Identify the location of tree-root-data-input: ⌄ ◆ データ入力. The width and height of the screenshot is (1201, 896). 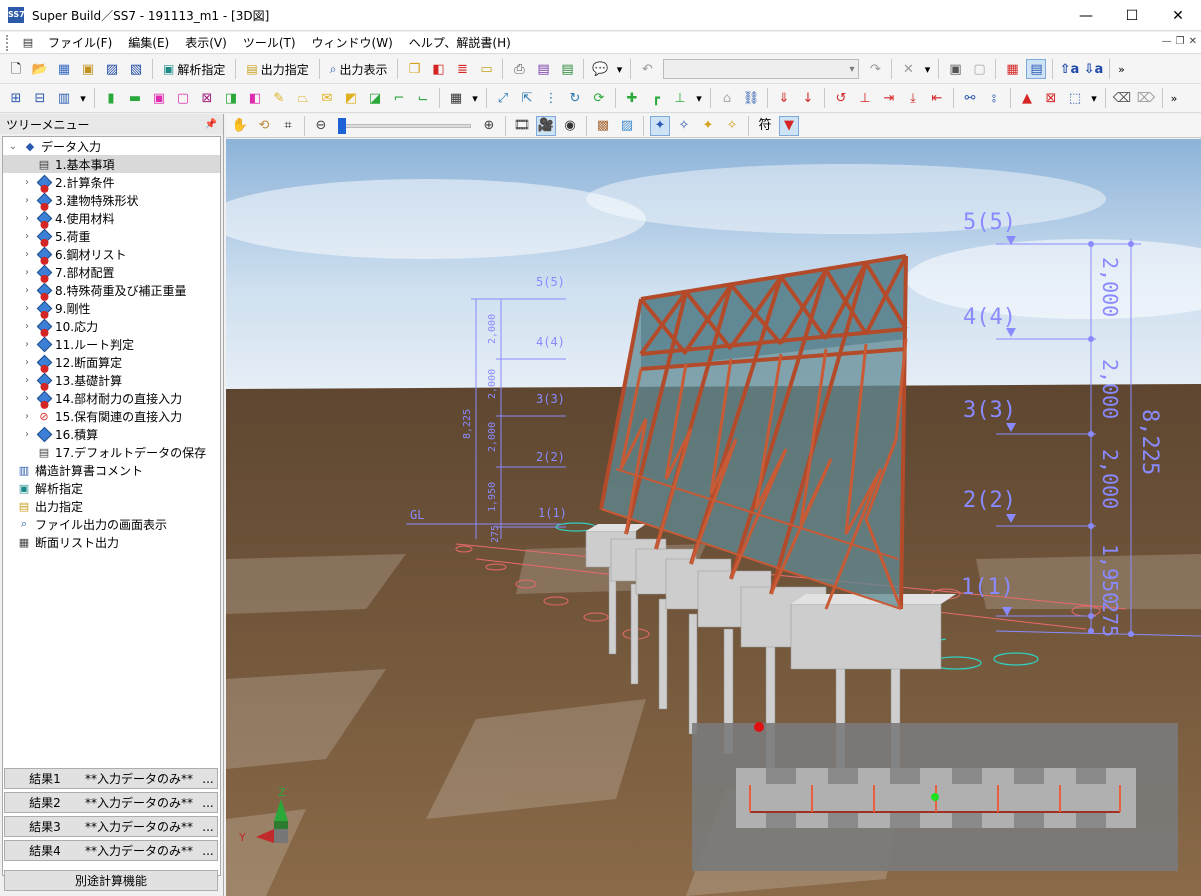
(111, 146).